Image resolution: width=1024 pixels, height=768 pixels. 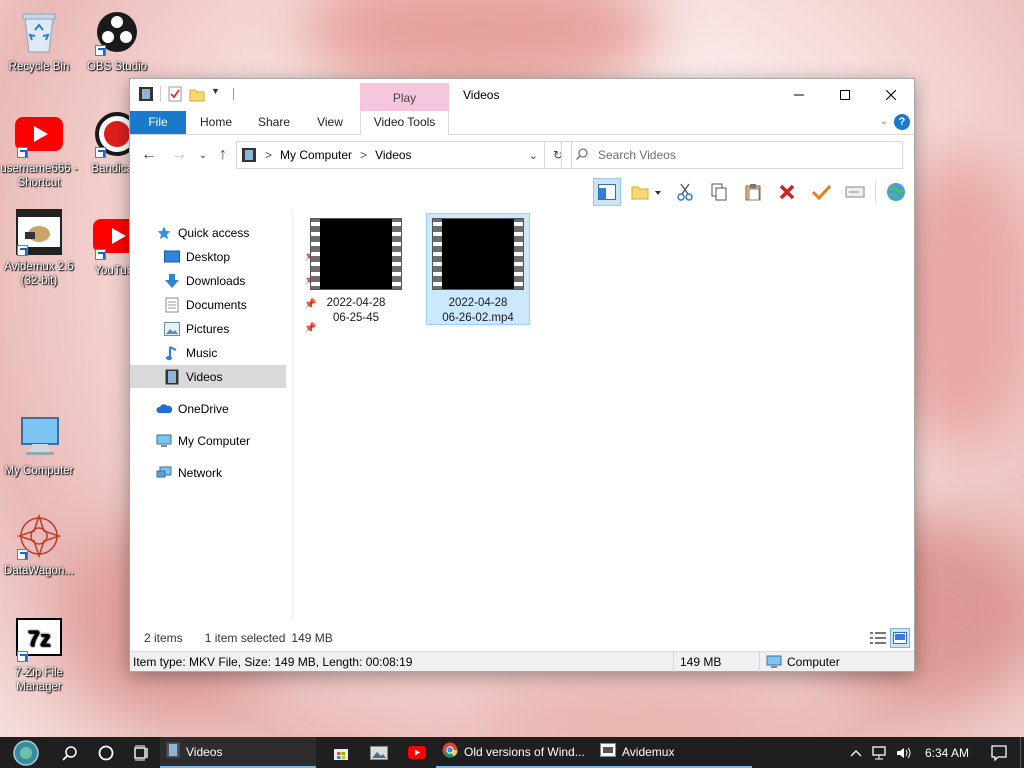 What do you see at coordinates (884, 121) in the screenshot?
I see `expand-ribbon-icon: ⌄` at bounding box center [884, 121].